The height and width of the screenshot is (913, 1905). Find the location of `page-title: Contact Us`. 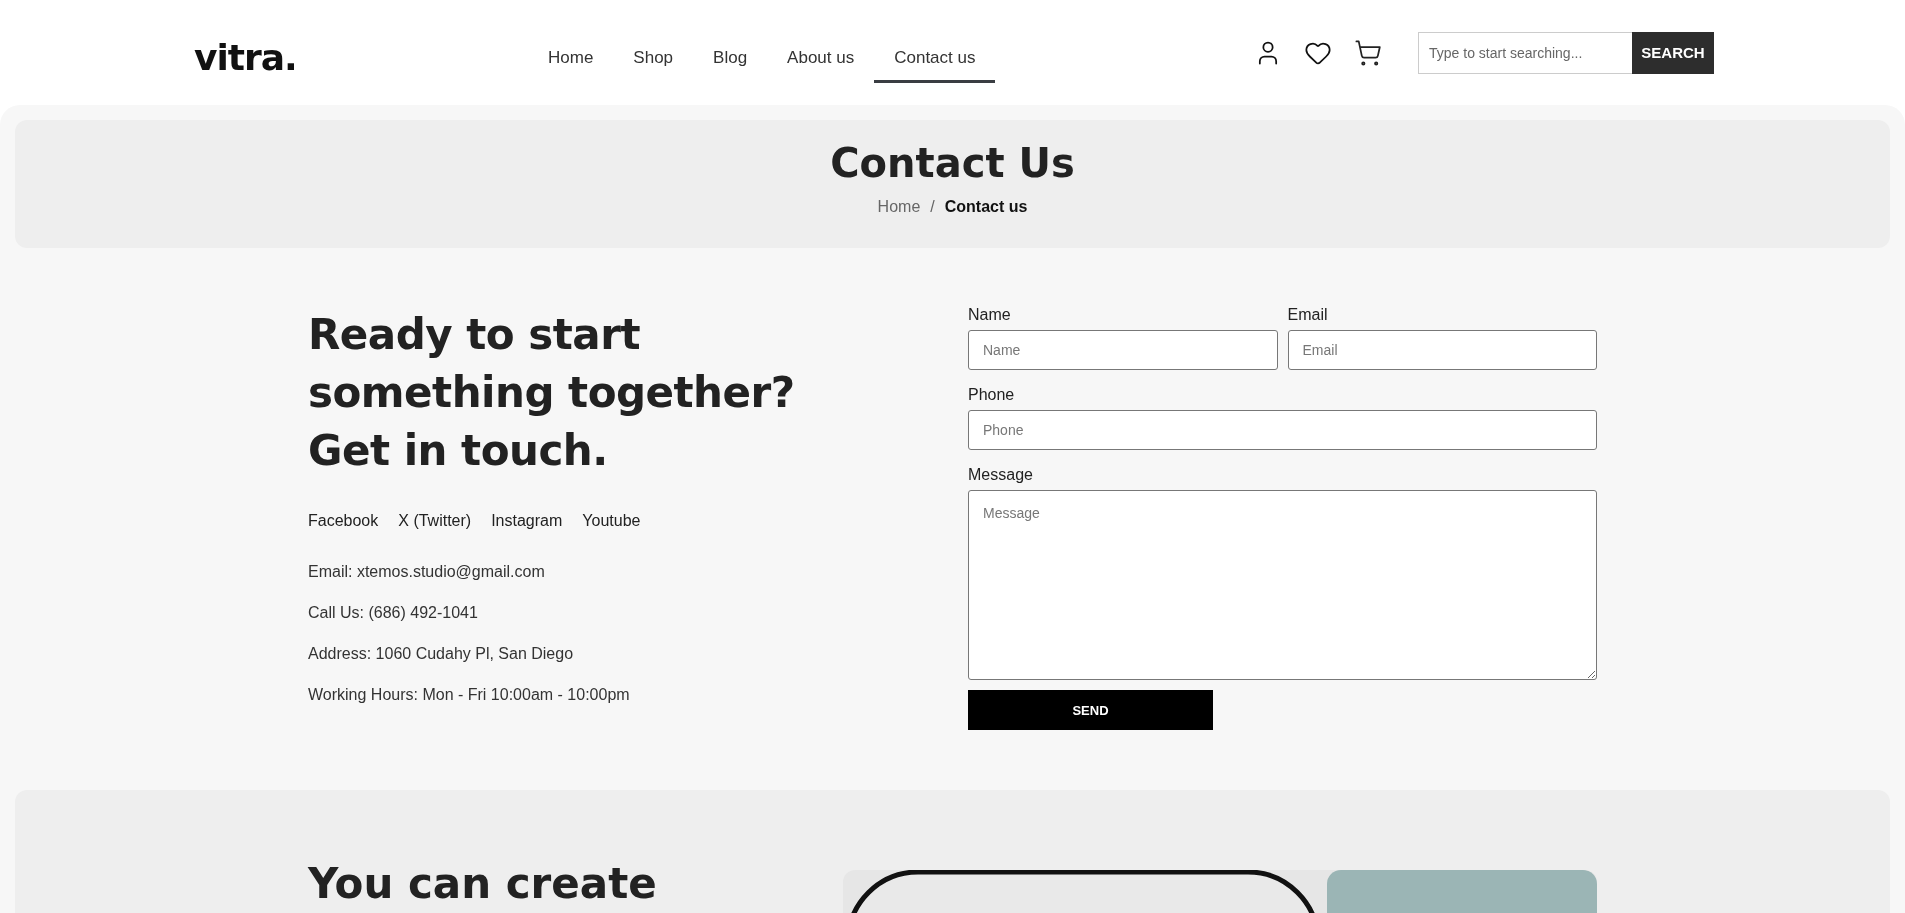

page-title: Contact Us is located at coordinates (952, 163).